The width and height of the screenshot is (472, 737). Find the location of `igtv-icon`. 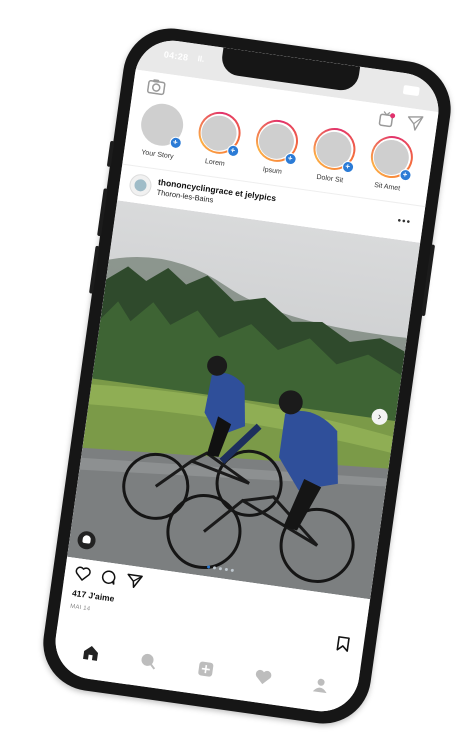

igtv-icon is located at coordinates (386, 121).